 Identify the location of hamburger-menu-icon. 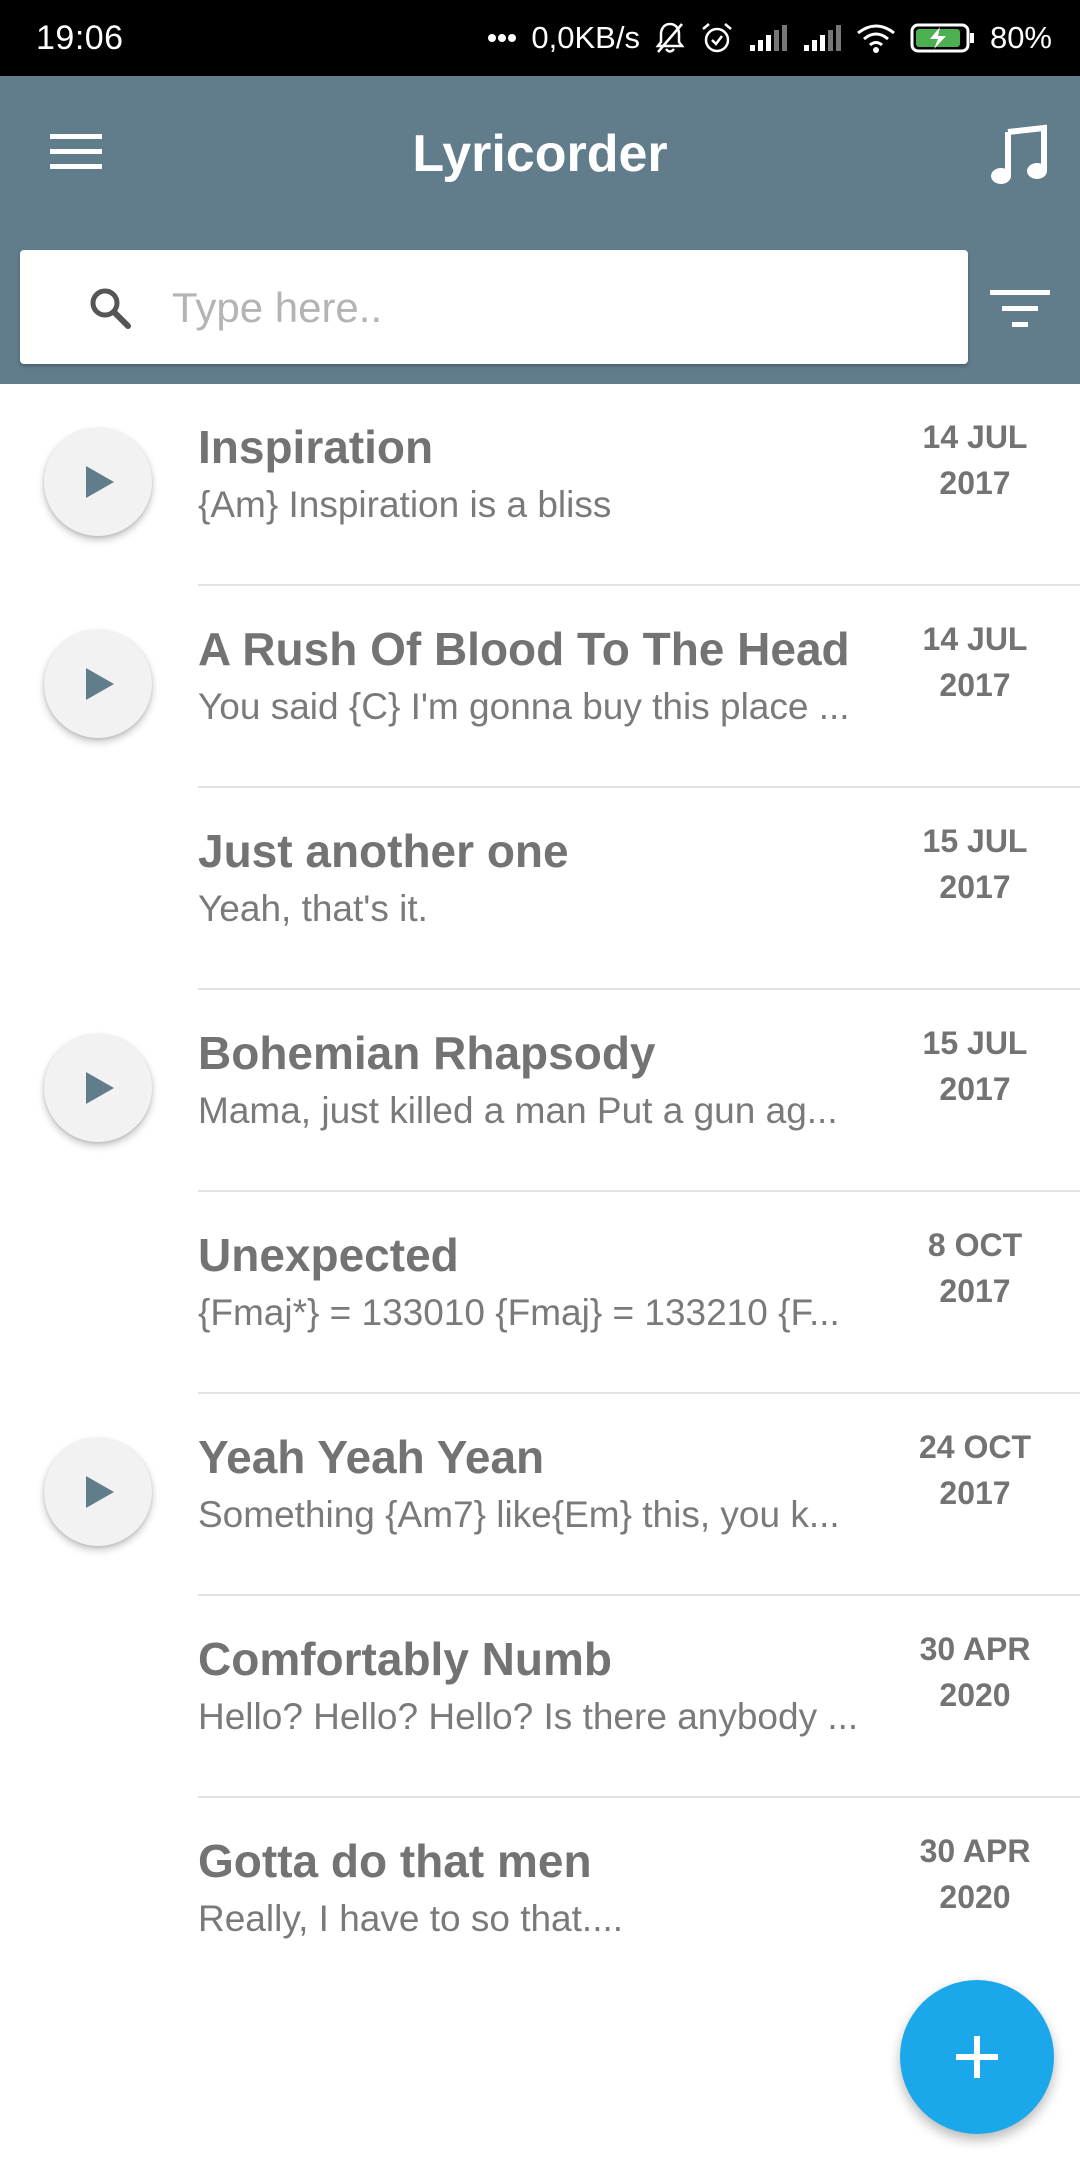
(76, 151).